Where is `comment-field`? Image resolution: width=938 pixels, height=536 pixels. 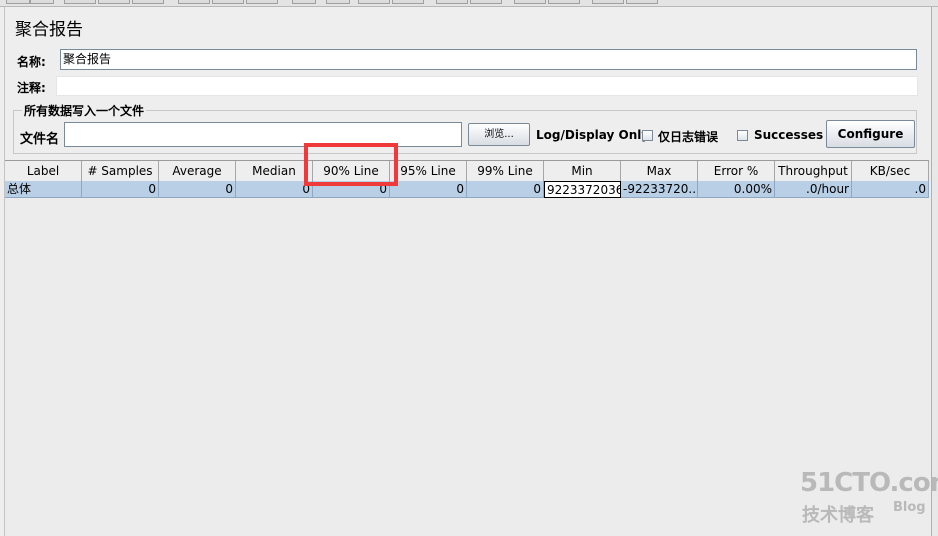 comment-field is located at coordinates (487, 86).